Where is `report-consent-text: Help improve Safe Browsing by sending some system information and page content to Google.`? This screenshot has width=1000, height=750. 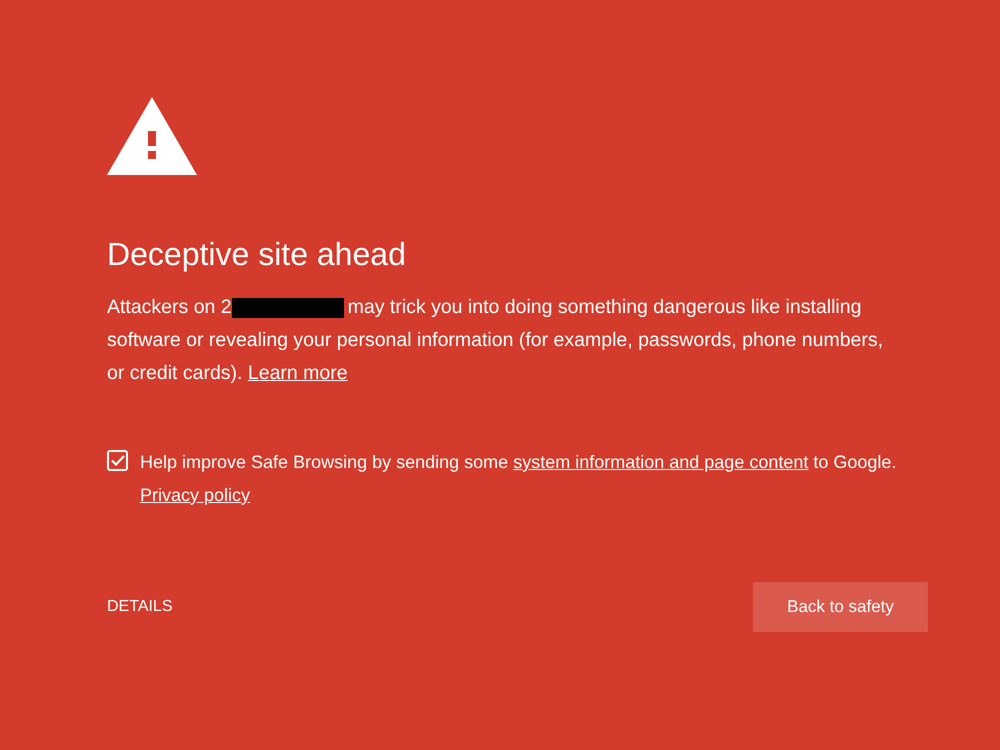 report-consent-text: Help improve Safe Browsing by sending some system information and page content to Google. is located at coordinates (518, 462).